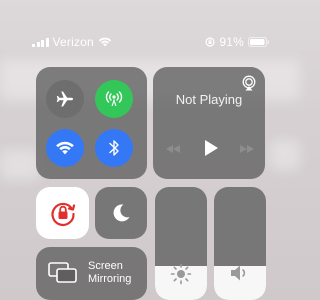  I want to click on wifi-button, so click(65, 148).